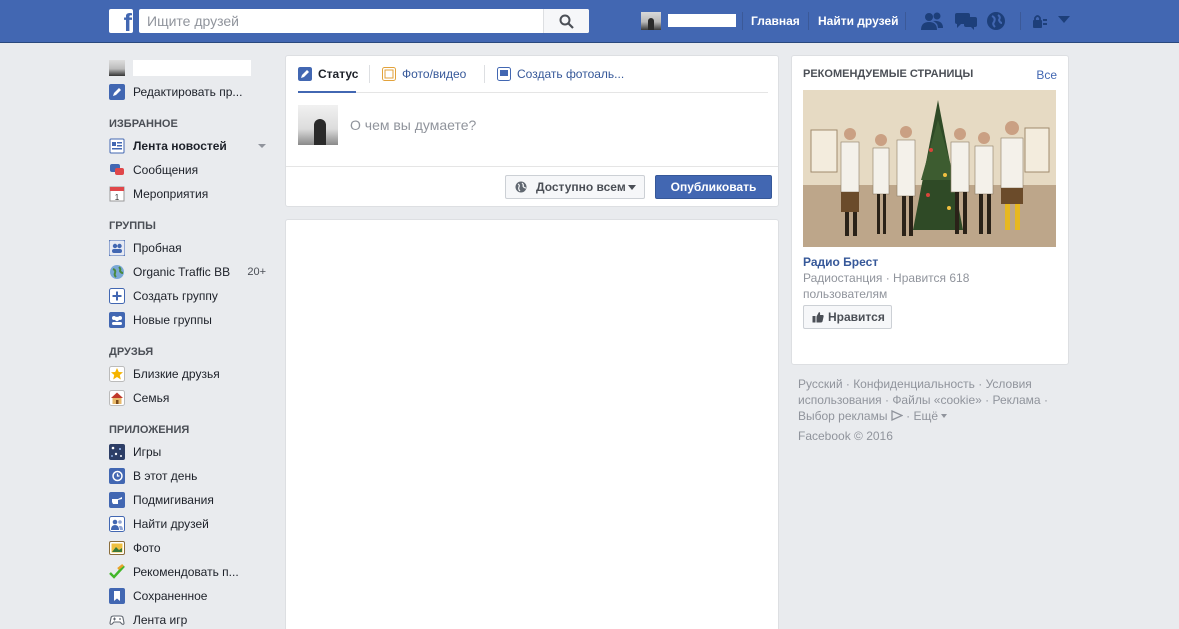 Image resolution: width=1179 pixels, height=629 pixels. I want to click on sidebar-item-photos: Фото, so click(191, 548).